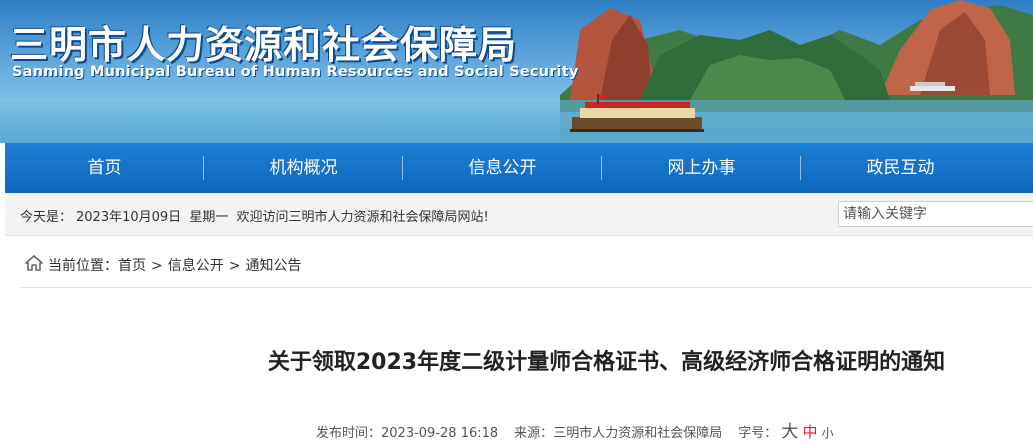  I want to click on date-welcome-text: 今天是： 2023年10月09日 星期一 欢迎访问三明市人力资源和社会保障局网站!, so click(256, 215).